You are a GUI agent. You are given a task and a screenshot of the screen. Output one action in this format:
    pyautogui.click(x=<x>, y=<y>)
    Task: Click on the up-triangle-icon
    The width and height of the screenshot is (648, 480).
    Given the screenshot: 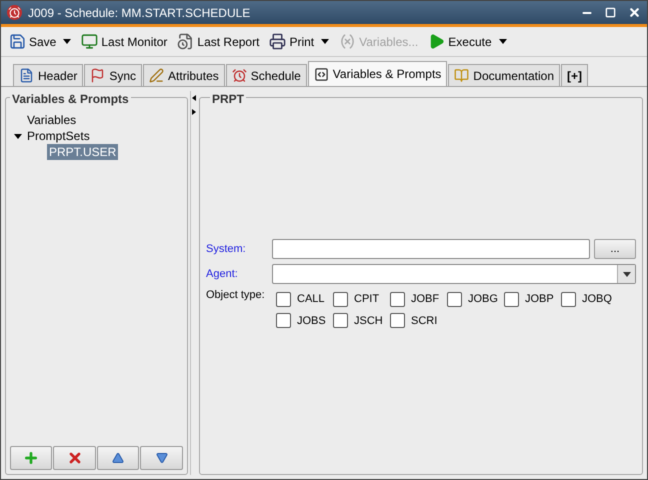 What is the action you would take?
    pyautogui.click(x=118, y=458)
    